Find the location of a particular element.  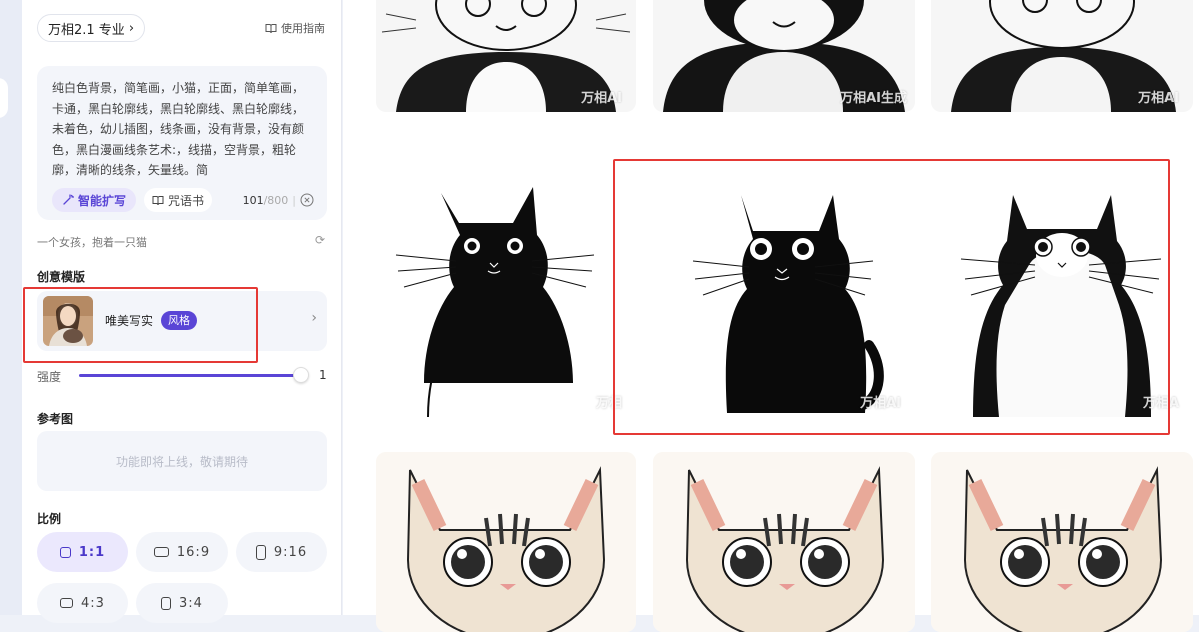

char-max: /800 is located at coordinates (276, 200).